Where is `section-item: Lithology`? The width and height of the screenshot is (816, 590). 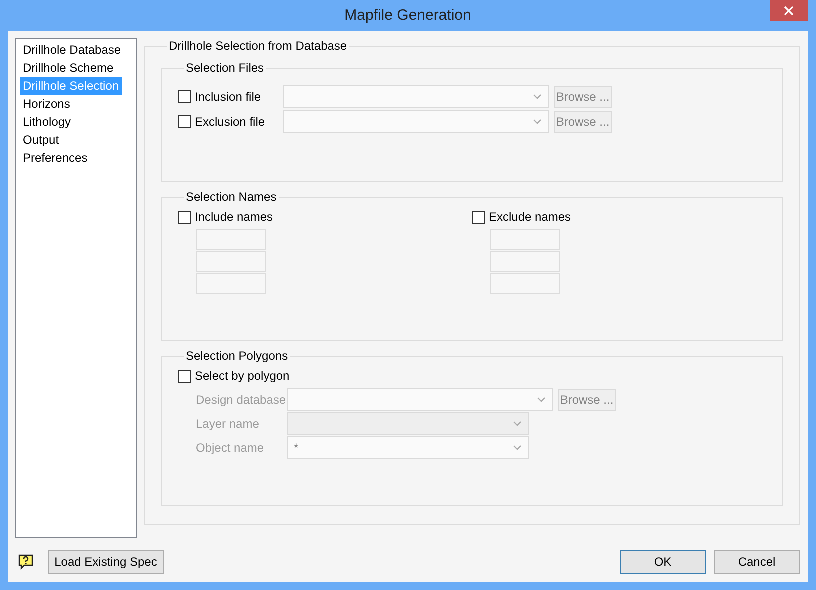
section-item: Lithology is located at coordinates (47, 122).